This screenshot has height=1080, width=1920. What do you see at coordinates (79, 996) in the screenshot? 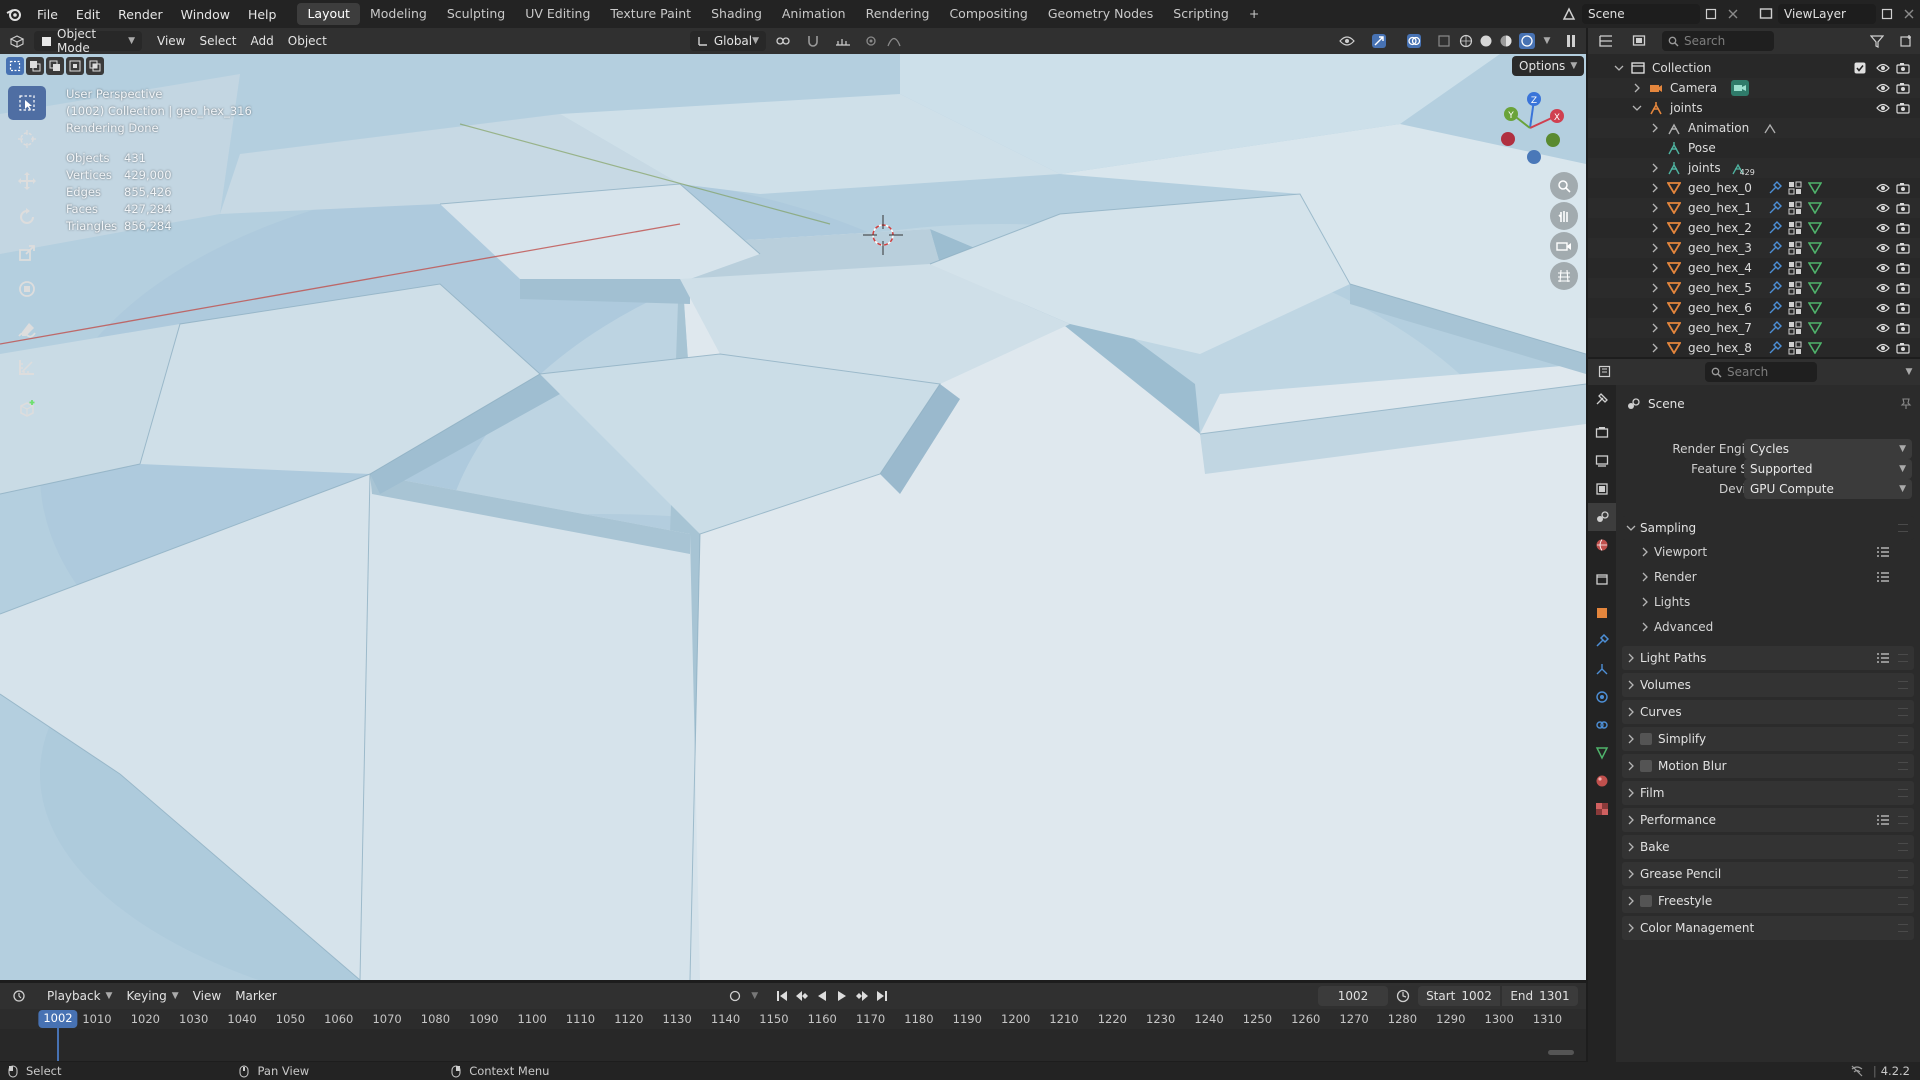
I see `timeline-menu-playback: Playback ▼` at bounding box center [79, 996].